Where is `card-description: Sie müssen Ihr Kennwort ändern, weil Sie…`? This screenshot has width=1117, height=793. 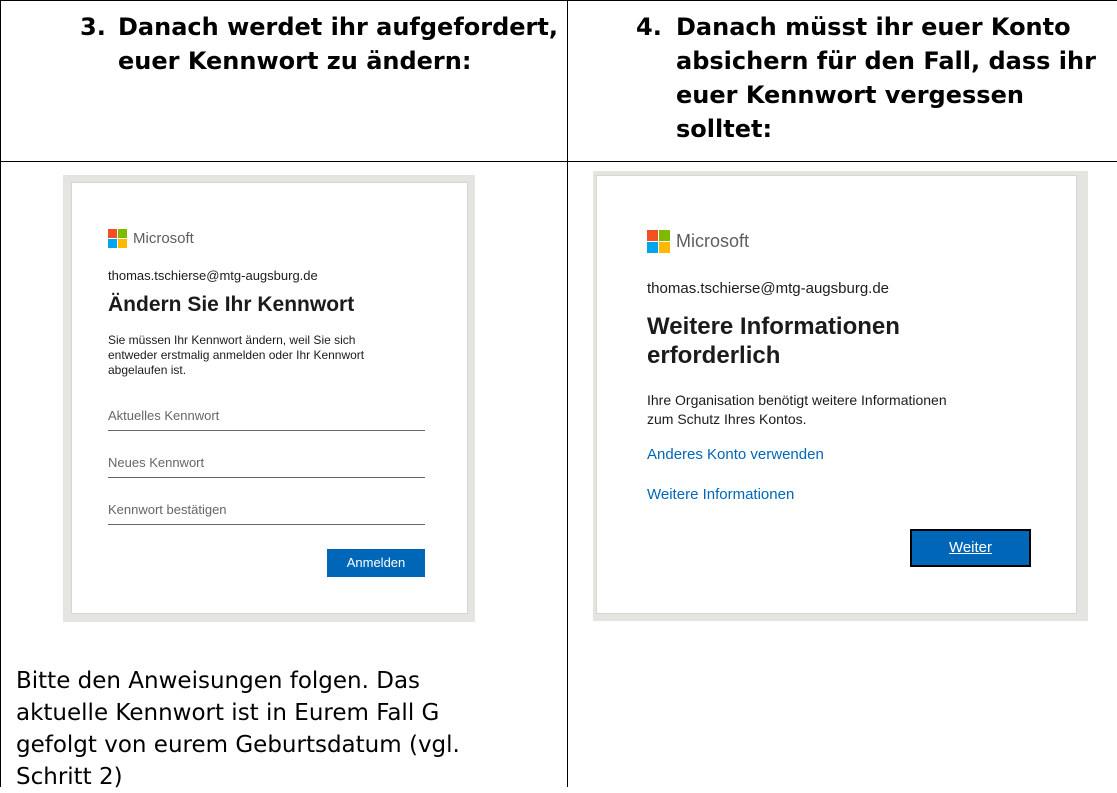 card-description: Sie müssen Ihr Kennwort ändern, weil Sie… is located at coordinates (236, 355).